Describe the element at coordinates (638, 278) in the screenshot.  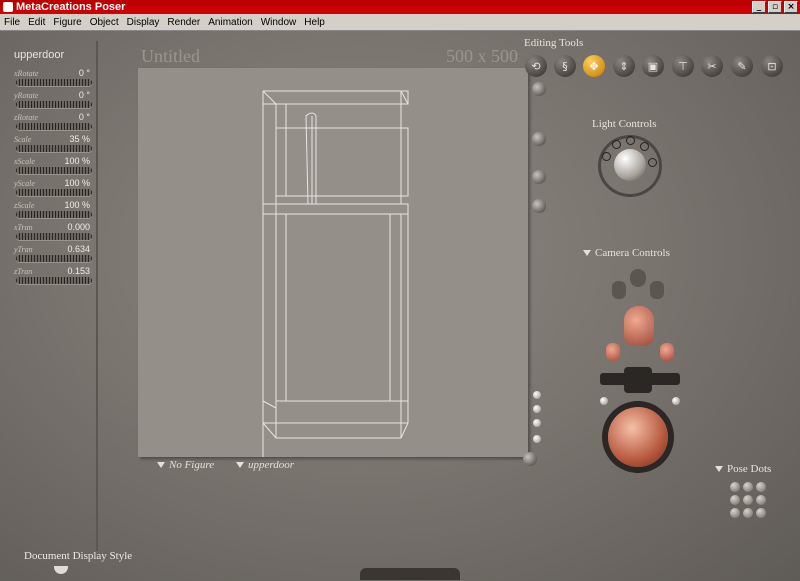
I see `face-camera-icon` at that location.